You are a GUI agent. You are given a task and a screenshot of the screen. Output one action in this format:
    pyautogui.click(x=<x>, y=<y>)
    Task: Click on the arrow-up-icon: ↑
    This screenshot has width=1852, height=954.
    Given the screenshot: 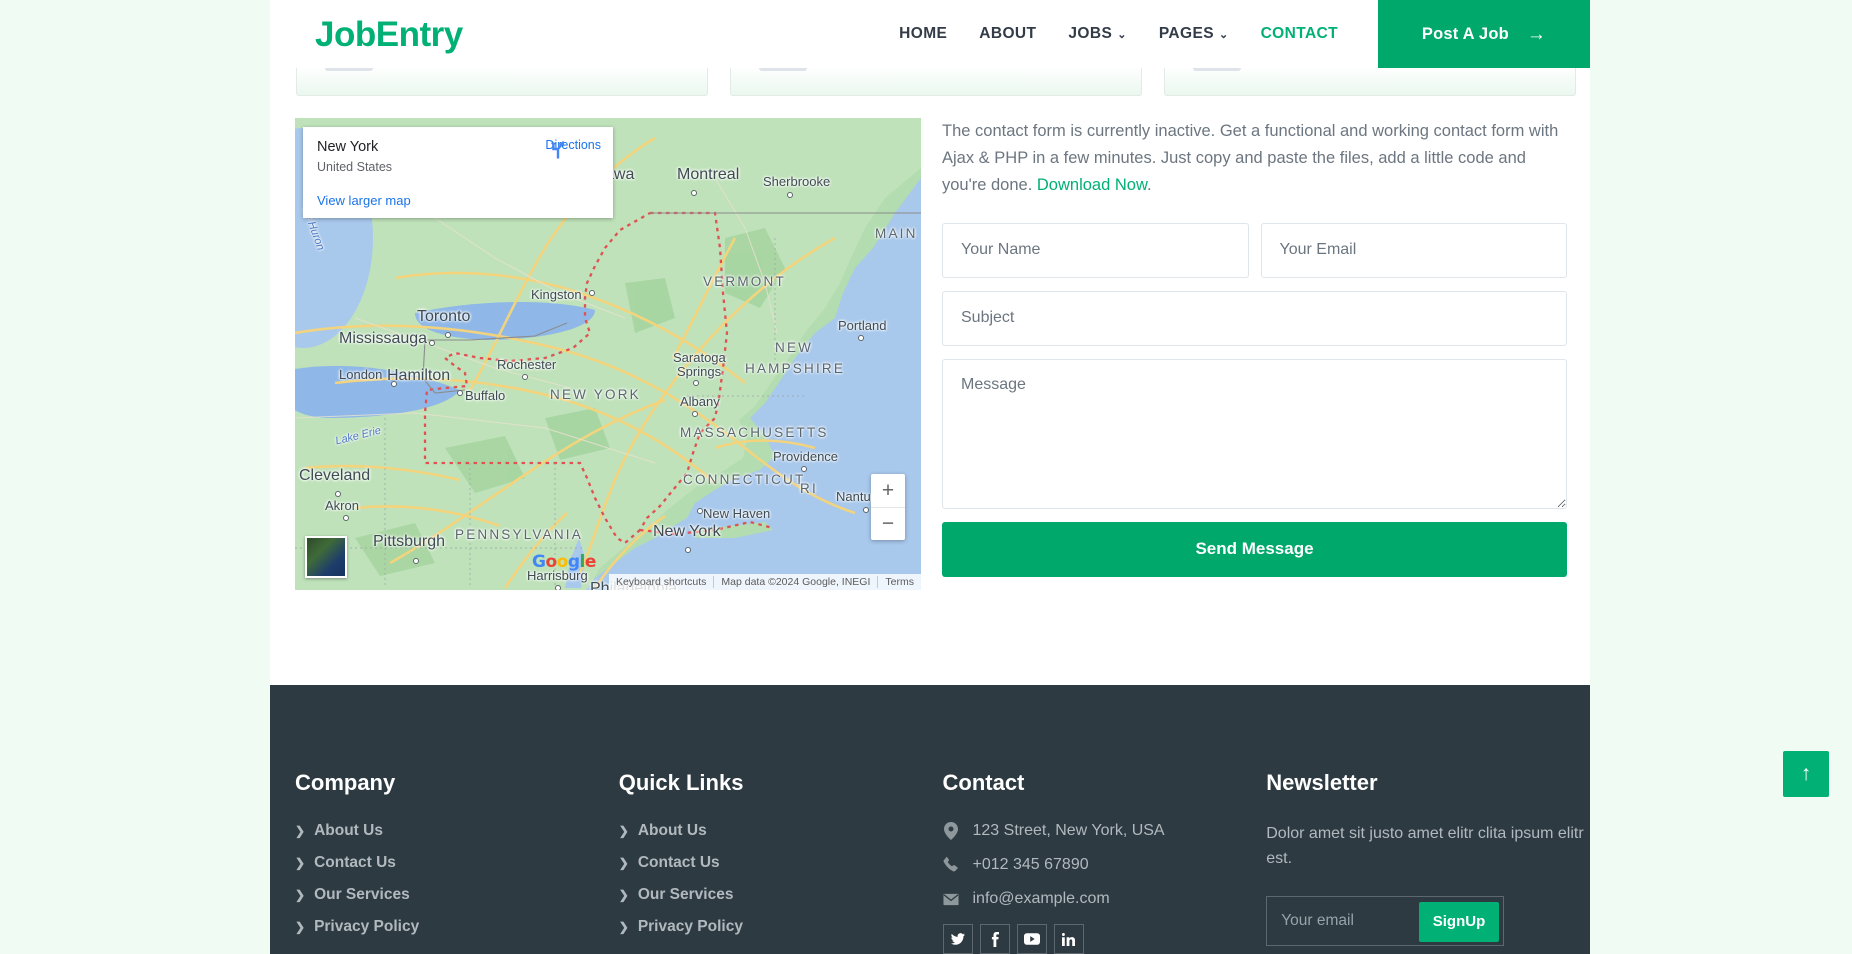 What is the action you would take?
    pyautogui.click(x=1806, y=773)
    